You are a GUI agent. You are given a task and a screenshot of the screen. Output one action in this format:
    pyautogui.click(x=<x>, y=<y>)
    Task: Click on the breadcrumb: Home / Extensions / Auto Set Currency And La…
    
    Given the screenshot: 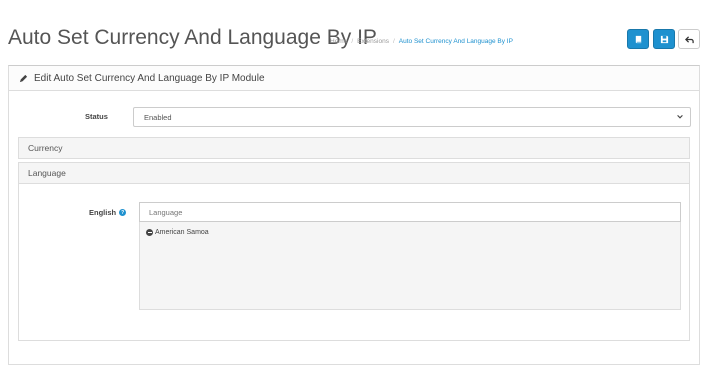 What is the action you would take?
    pyautogui.click(x=421, y=41)
    